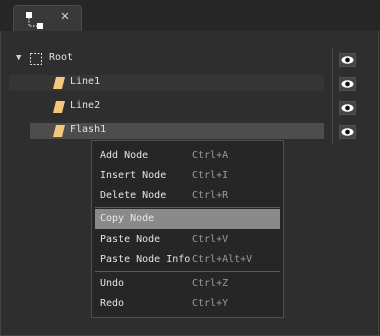 The image size is (380, 336). Describe the element at coordinates (47, 18) in the screenshot. I see `tab-node-tree: ✕` at that location.